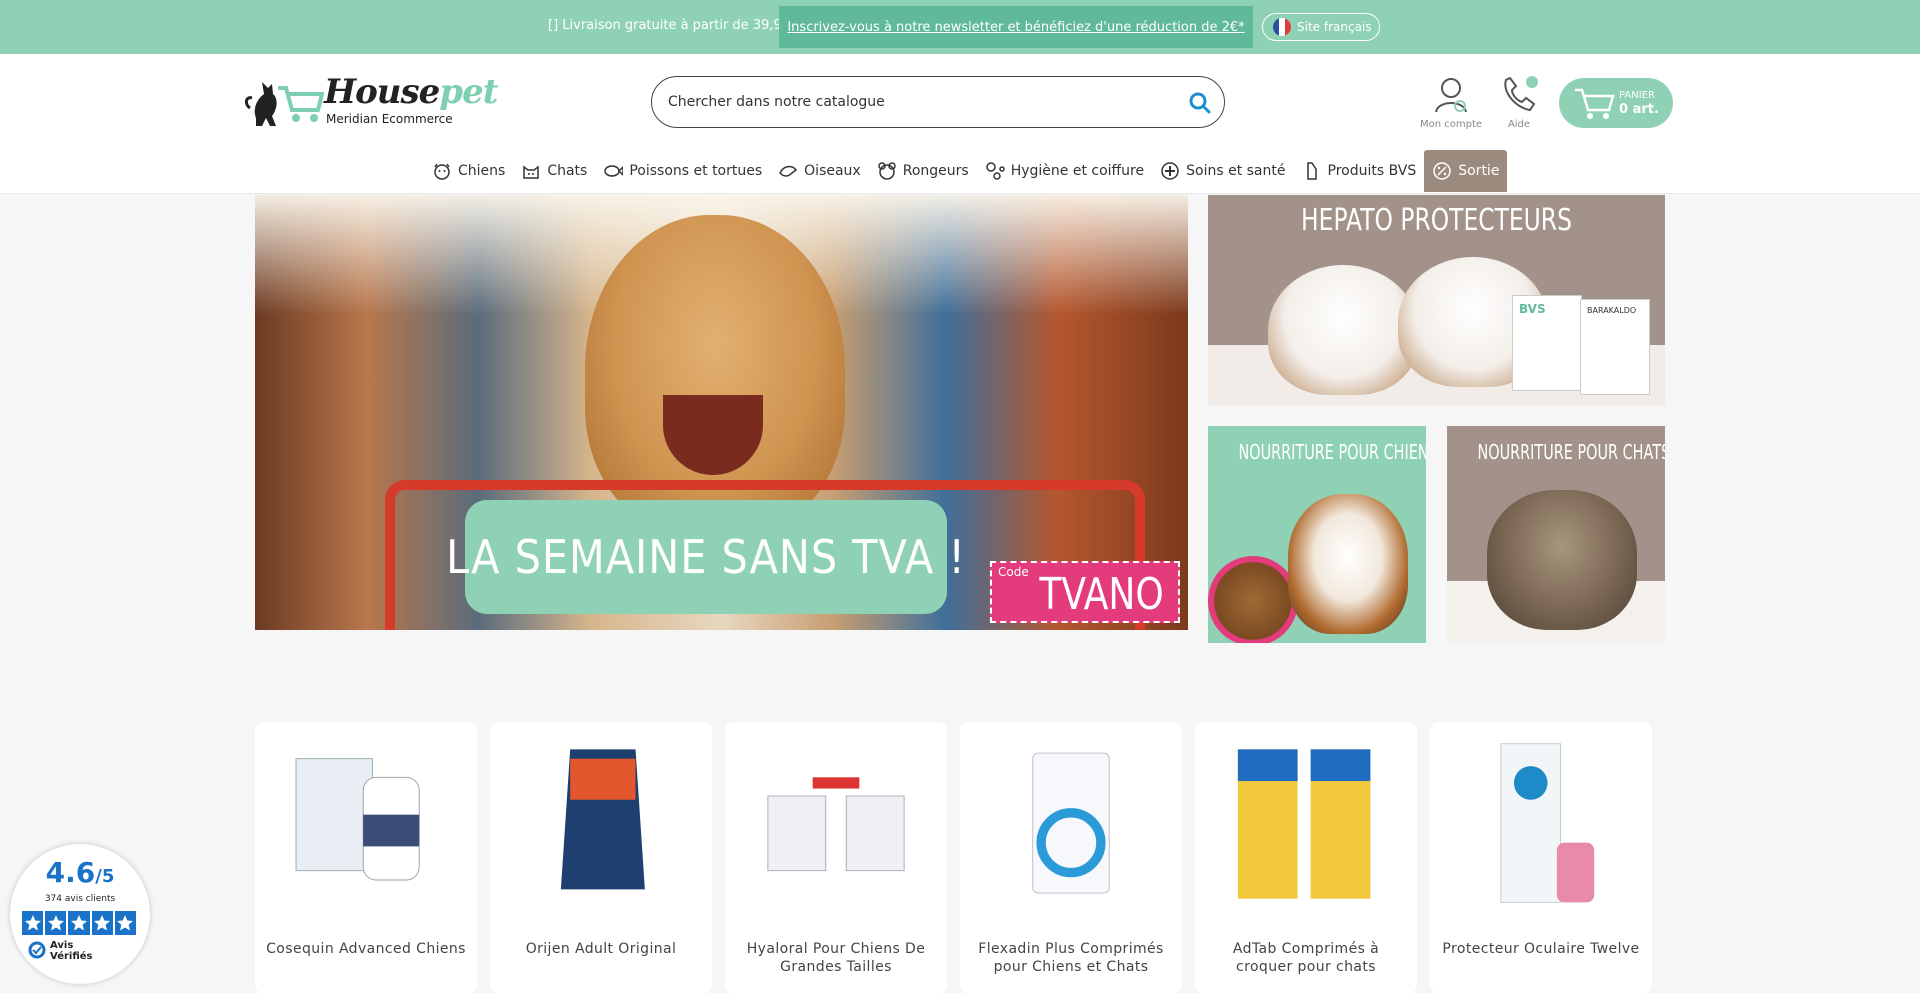  What do you see at coordinates (673, 25) in the screenshot?
I see `free-shipping-text: [] Livraison gratuite à partir de 39,99€` at bounding box center [673, 25].